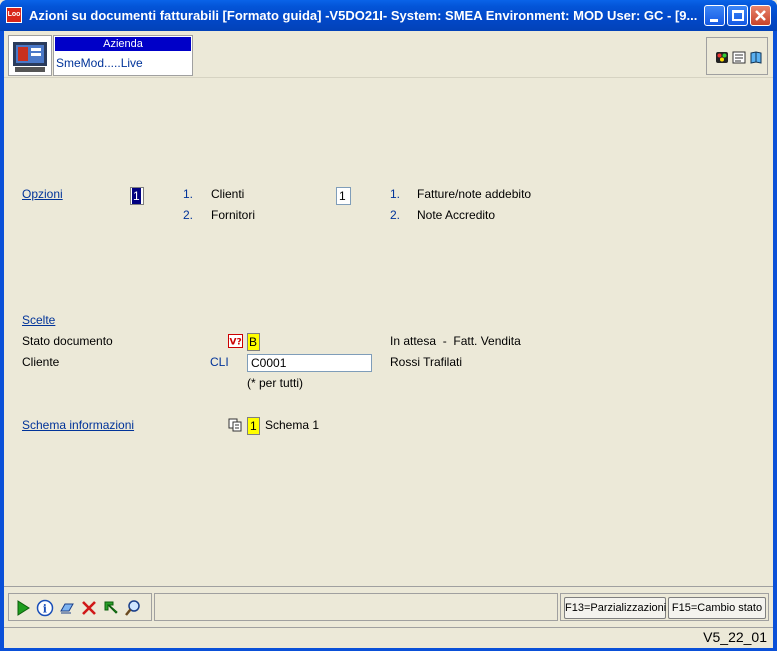 The image size is (777, 651). I want to click on svg-text: i, so click(45, 609).